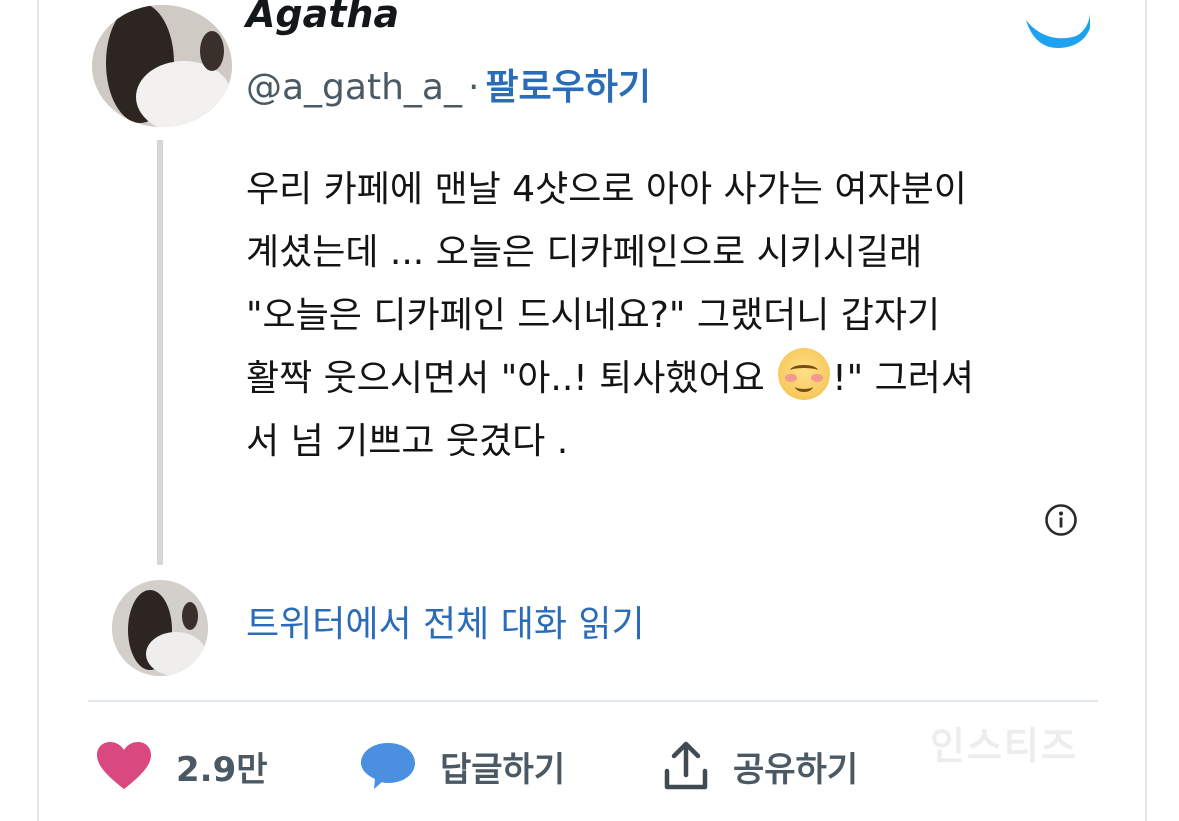 This screenshot has width=1179, height=821. I want to click on conversation-avatar, so click(160, 628).